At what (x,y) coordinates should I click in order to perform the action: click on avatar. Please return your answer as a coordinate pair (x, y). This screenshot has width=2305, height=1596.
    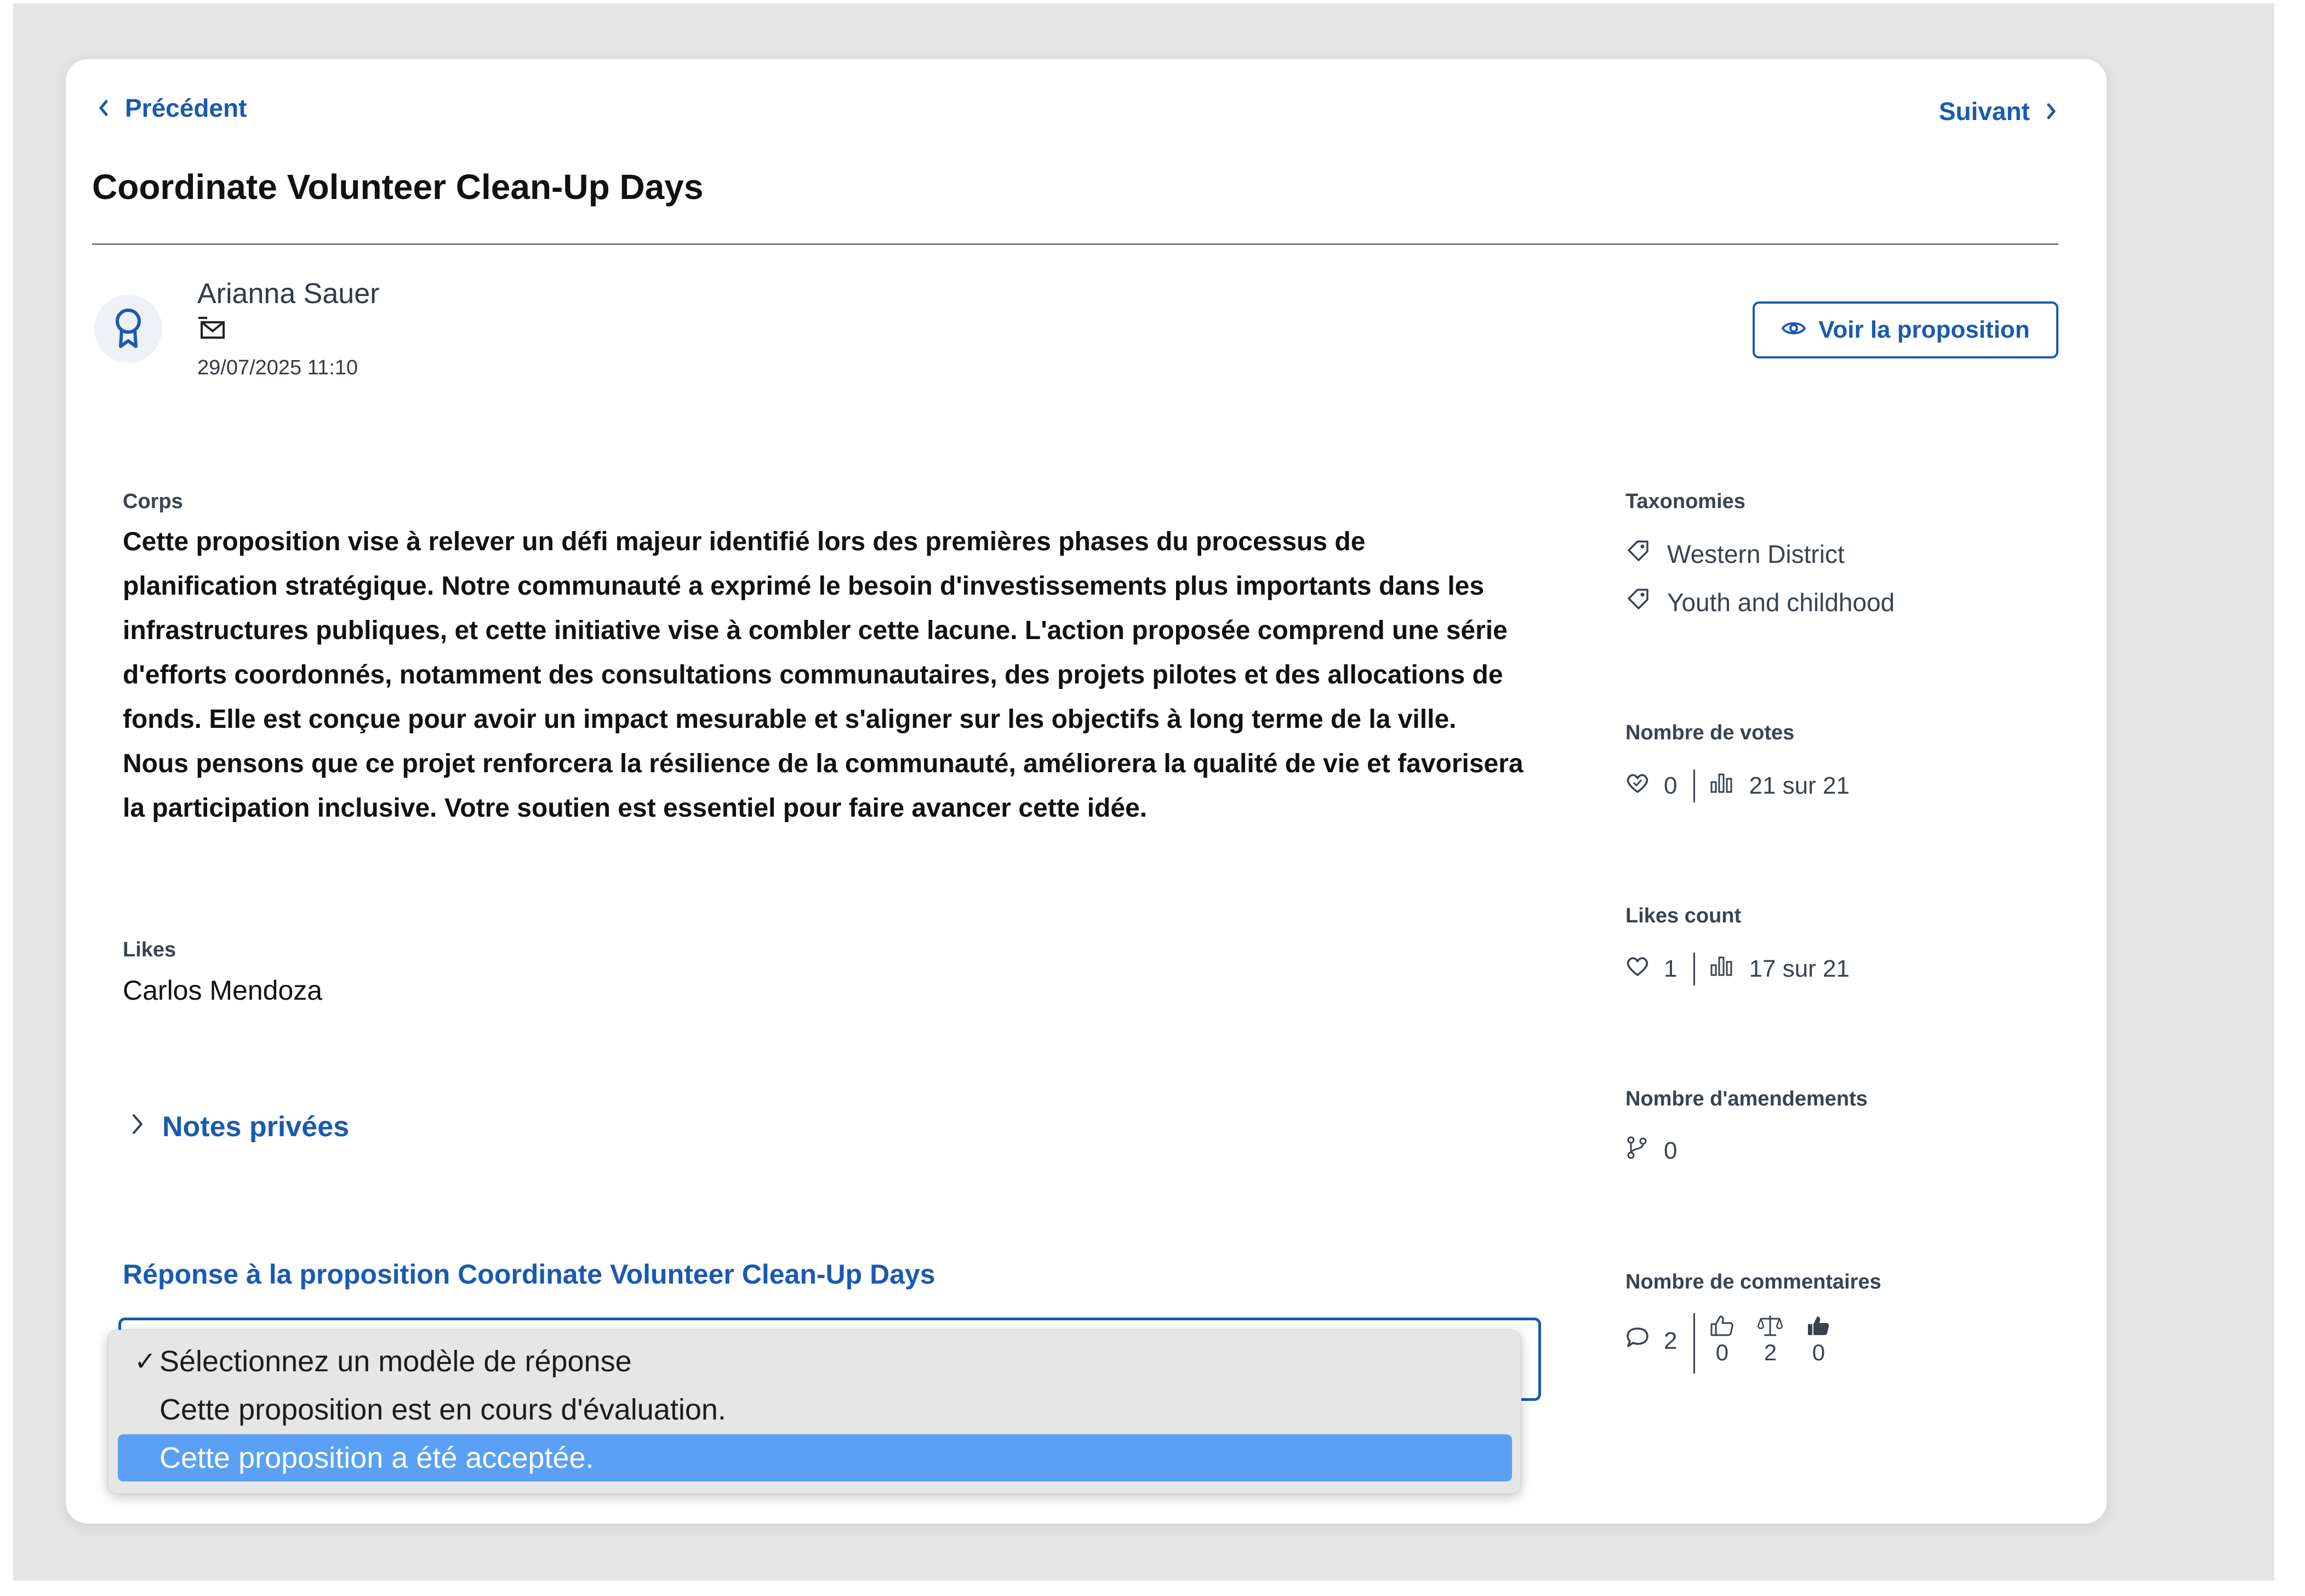
    Looking at the image, I should click on (128, 329).